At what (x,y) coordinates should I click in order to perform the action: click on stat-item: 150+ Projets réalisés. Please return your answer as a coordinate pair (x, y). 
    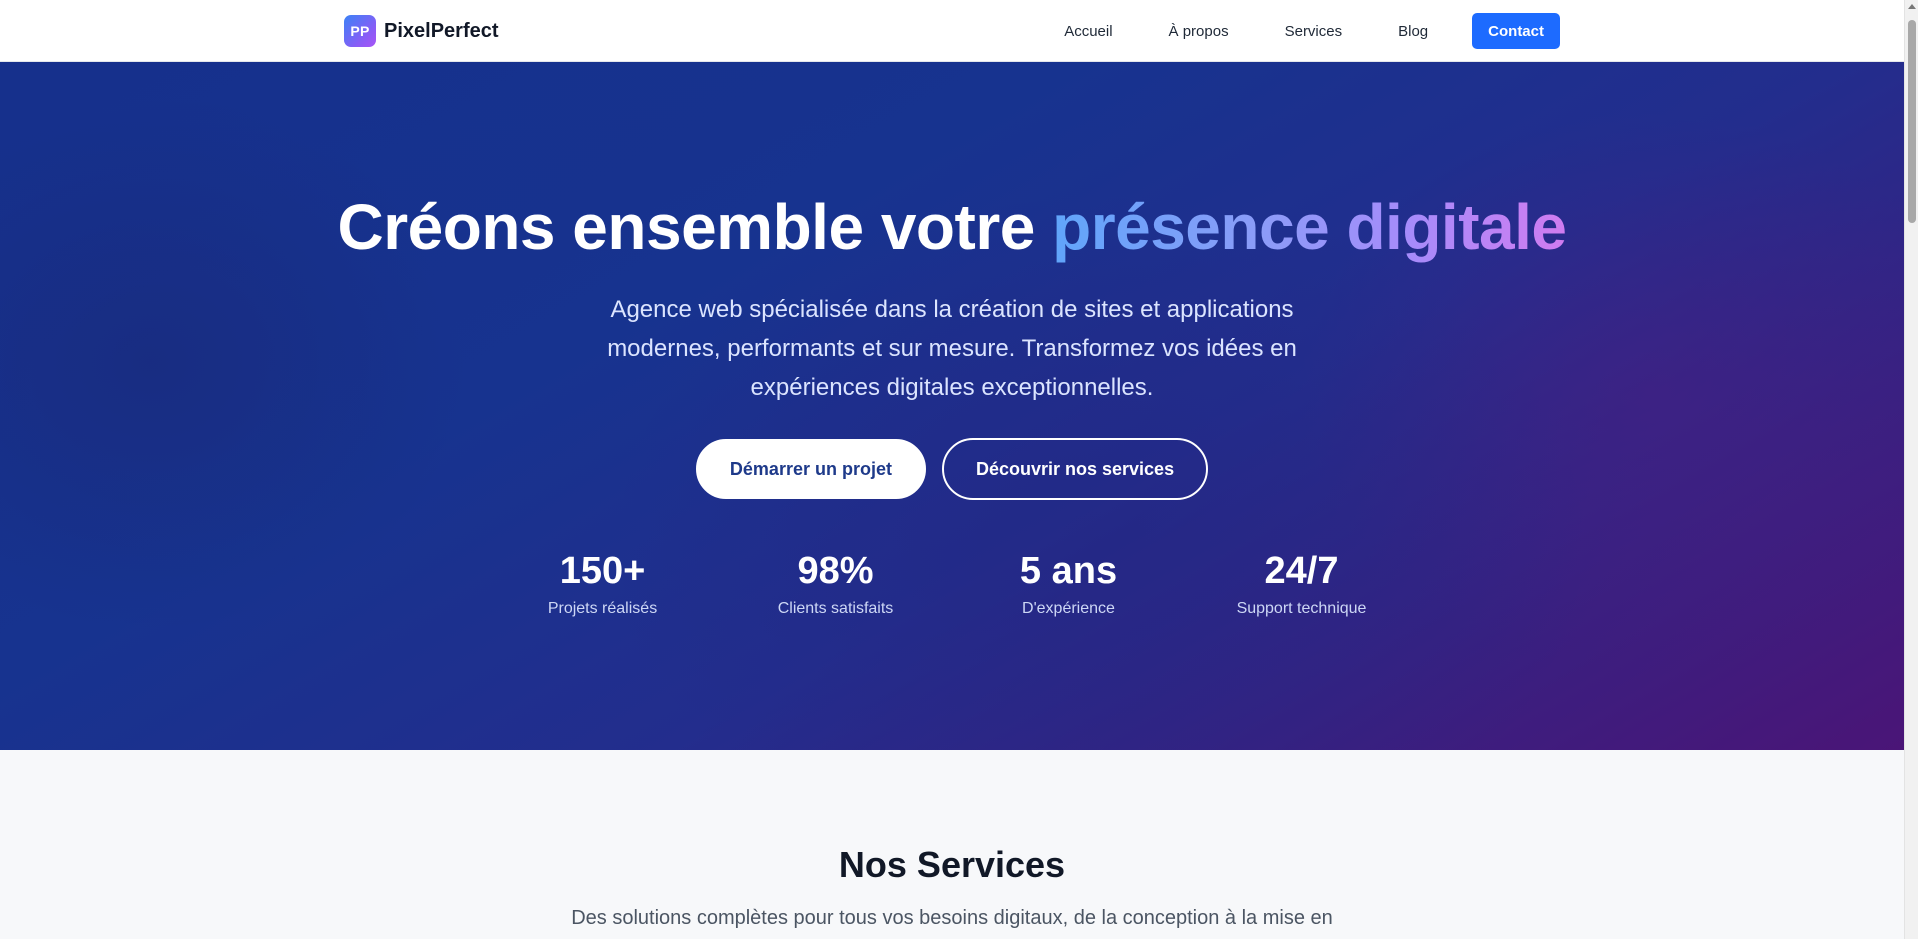
    Looking at the image, I should click on (602, 583).